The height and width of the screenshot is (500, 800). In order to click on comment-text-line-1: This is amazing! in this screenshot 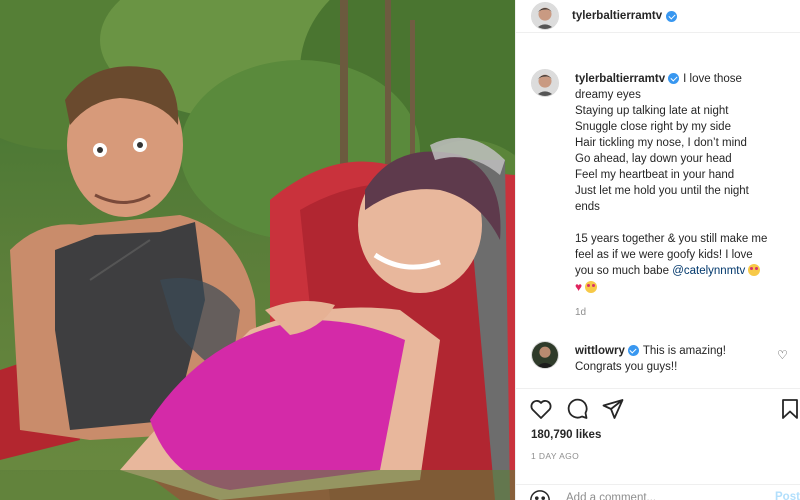, I will do `click(684, 351)`.